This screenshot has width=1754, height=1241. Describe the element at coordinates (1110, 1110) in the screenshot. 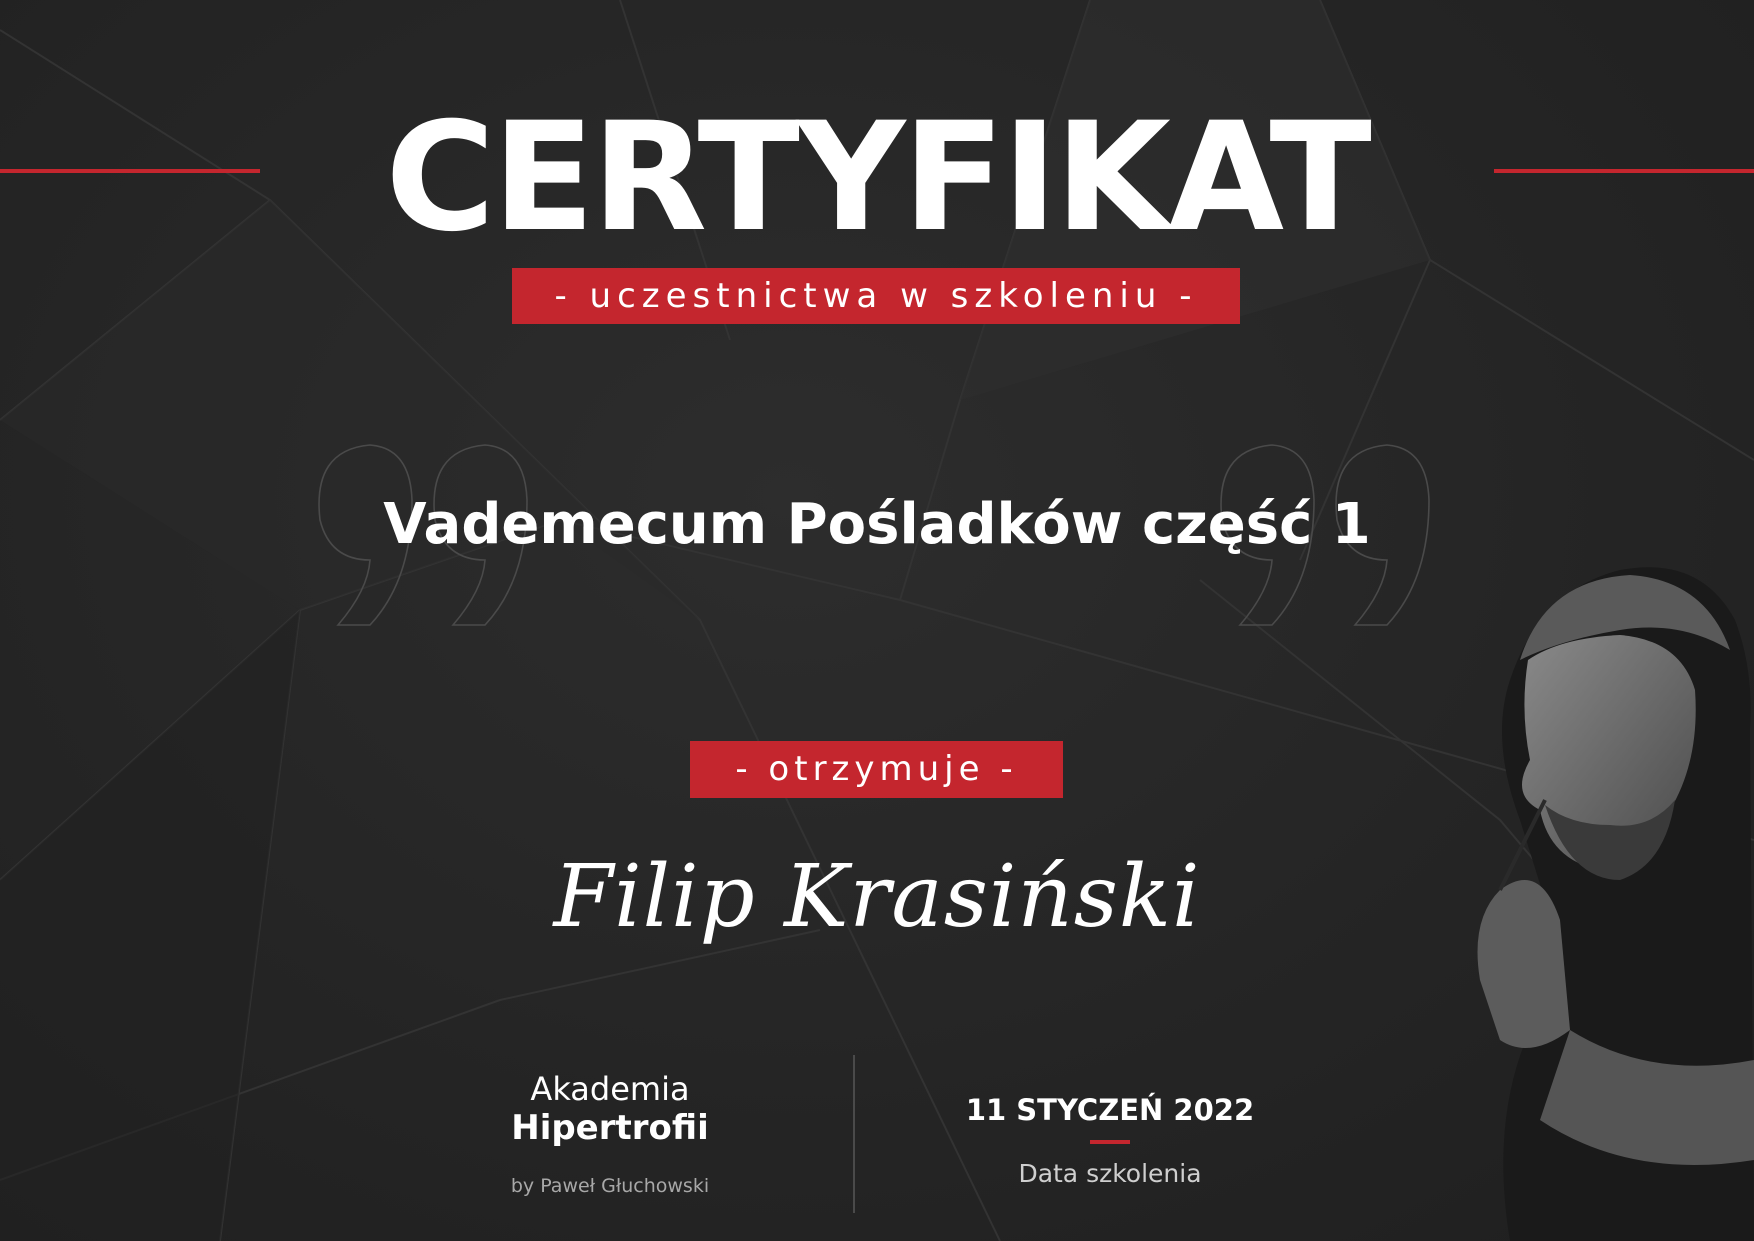

I see `training-date: 11 STYCZEŃ 2022` at that location.